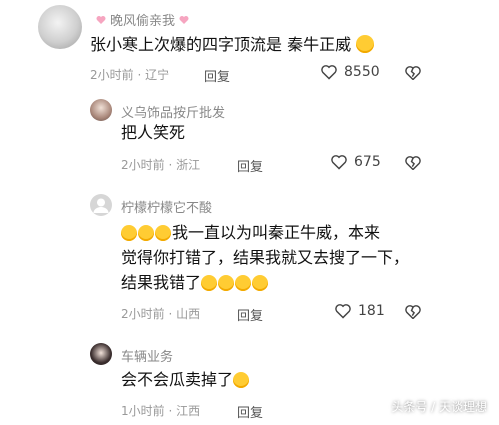  Describe the element at coordinates (147, 355) in the screenshot. I see `commenter-name: 车辆业务` at that location.